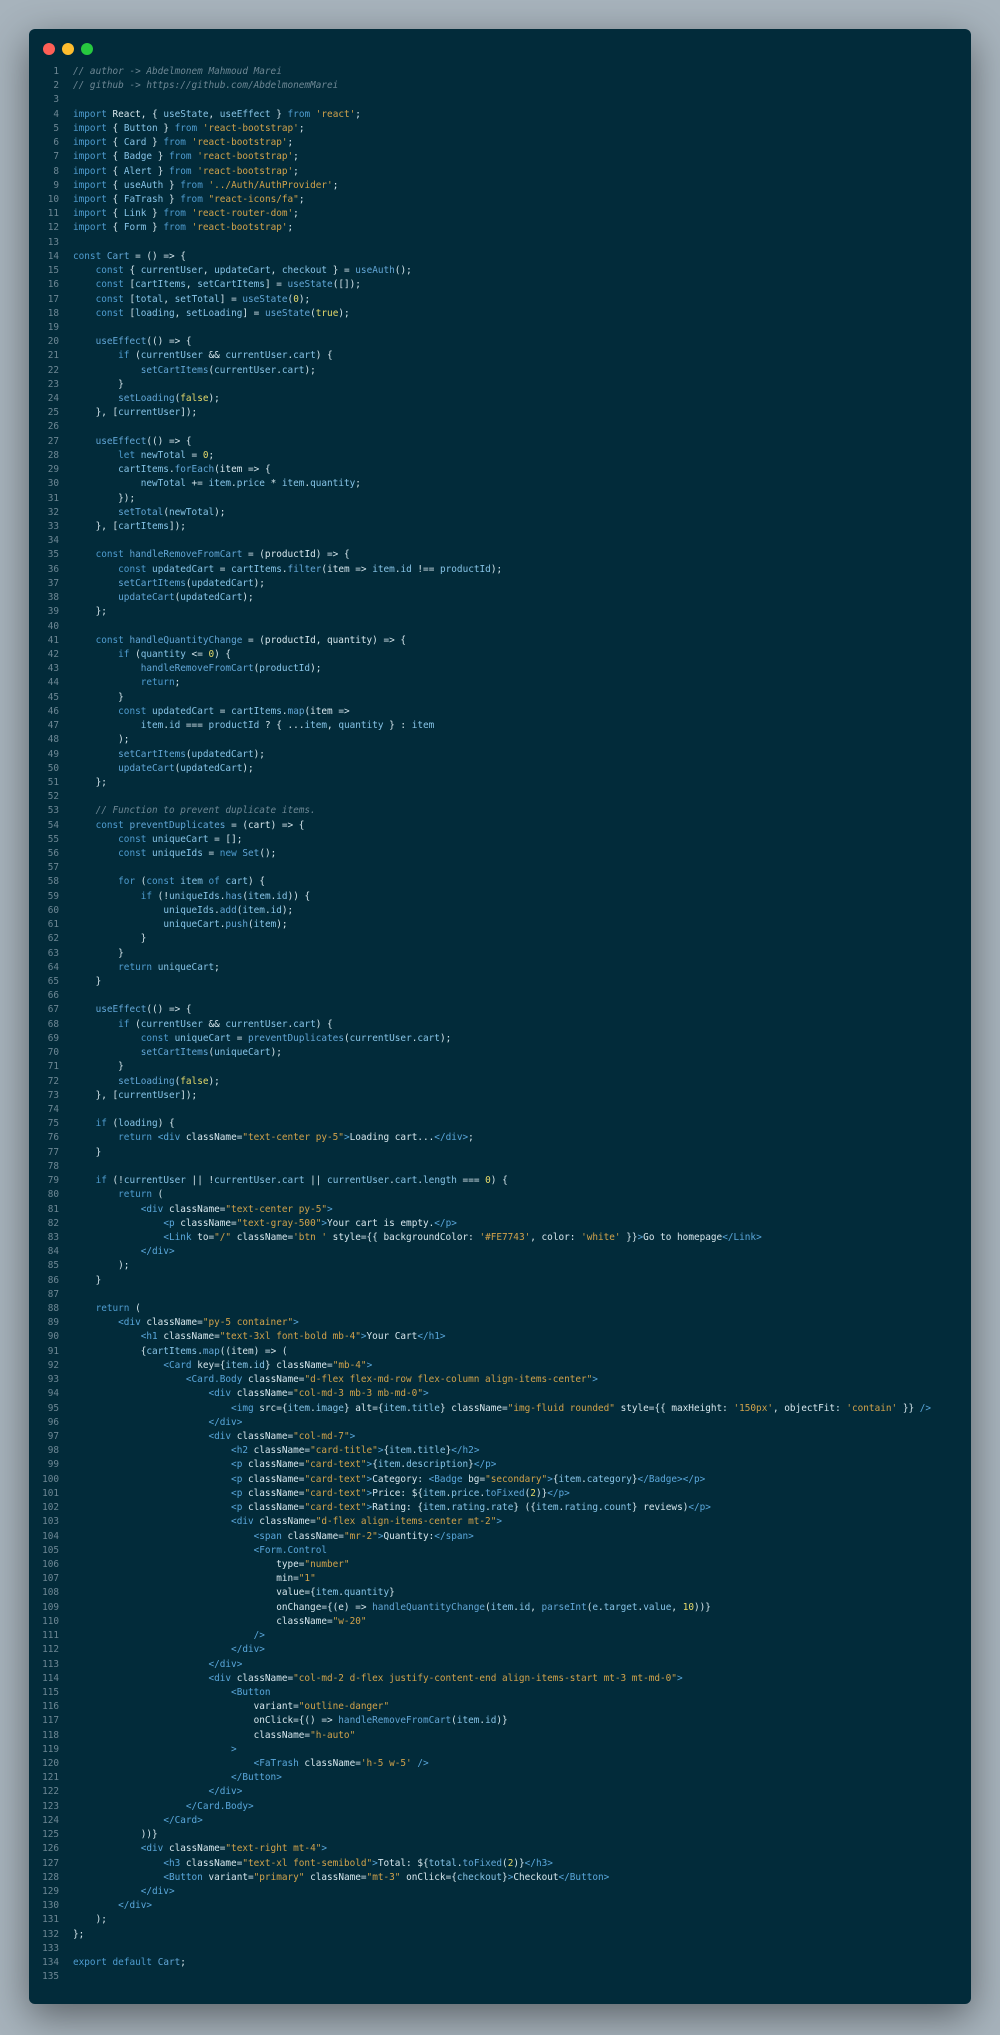  What do you see at coordinates (53, 242) in the screenshot?
I see `line-number: 13` at bounding box center [53, 242].